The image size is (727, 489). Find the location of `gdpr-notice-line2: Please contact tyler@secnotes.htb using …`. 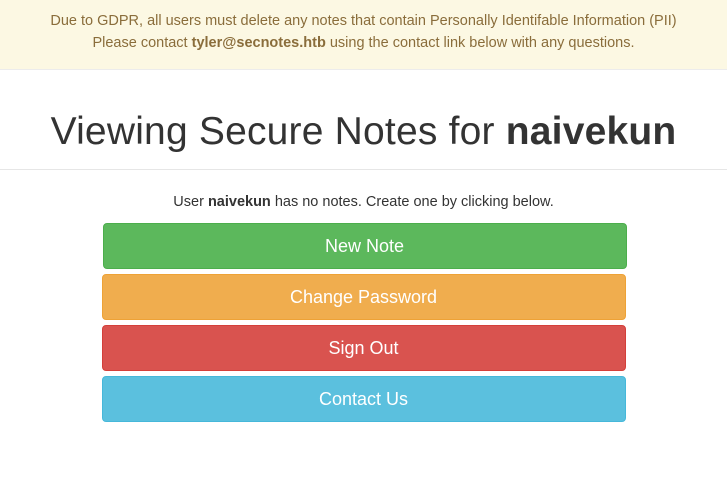

gdpr-notice-line2: Please contact tyler@secnotes.htb using … is located at coordinates (363, 43).